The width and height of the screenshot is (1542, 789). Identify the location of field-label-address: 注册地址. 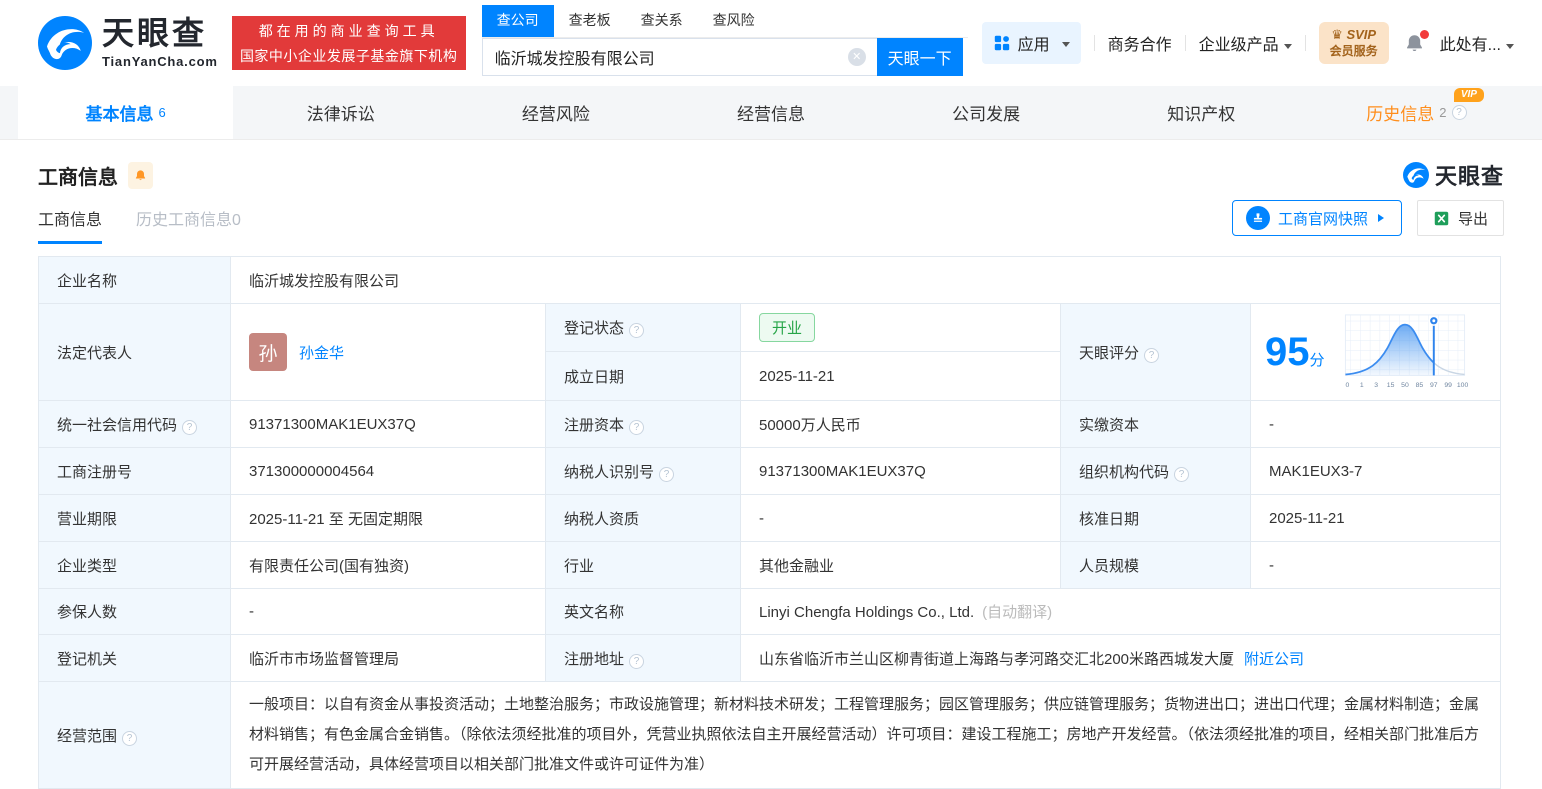
(643, 658).